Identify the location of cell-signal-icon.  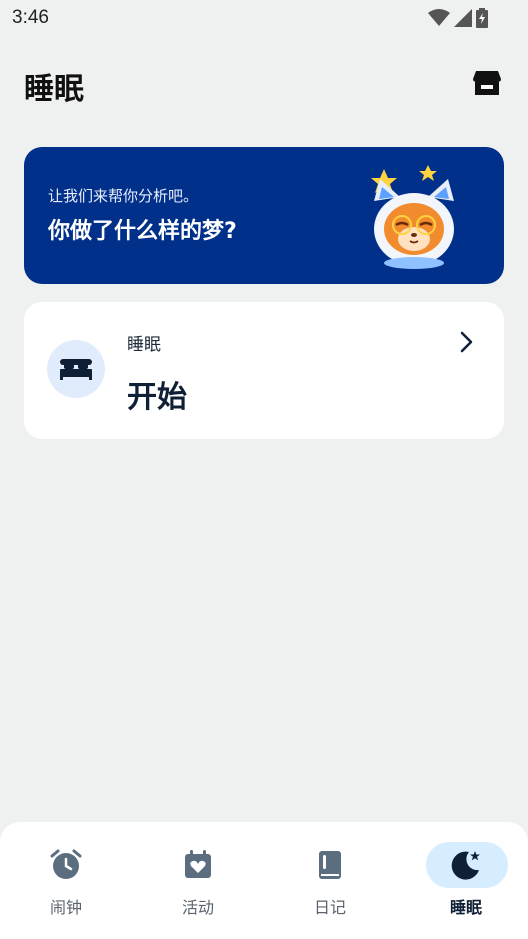
(463, 18).